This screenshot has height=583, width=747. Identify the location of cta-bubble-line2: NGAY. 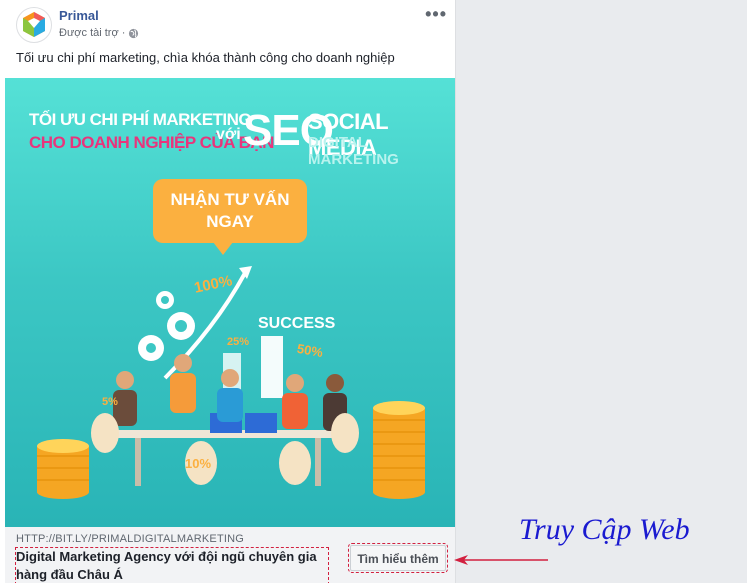
(230, 221).